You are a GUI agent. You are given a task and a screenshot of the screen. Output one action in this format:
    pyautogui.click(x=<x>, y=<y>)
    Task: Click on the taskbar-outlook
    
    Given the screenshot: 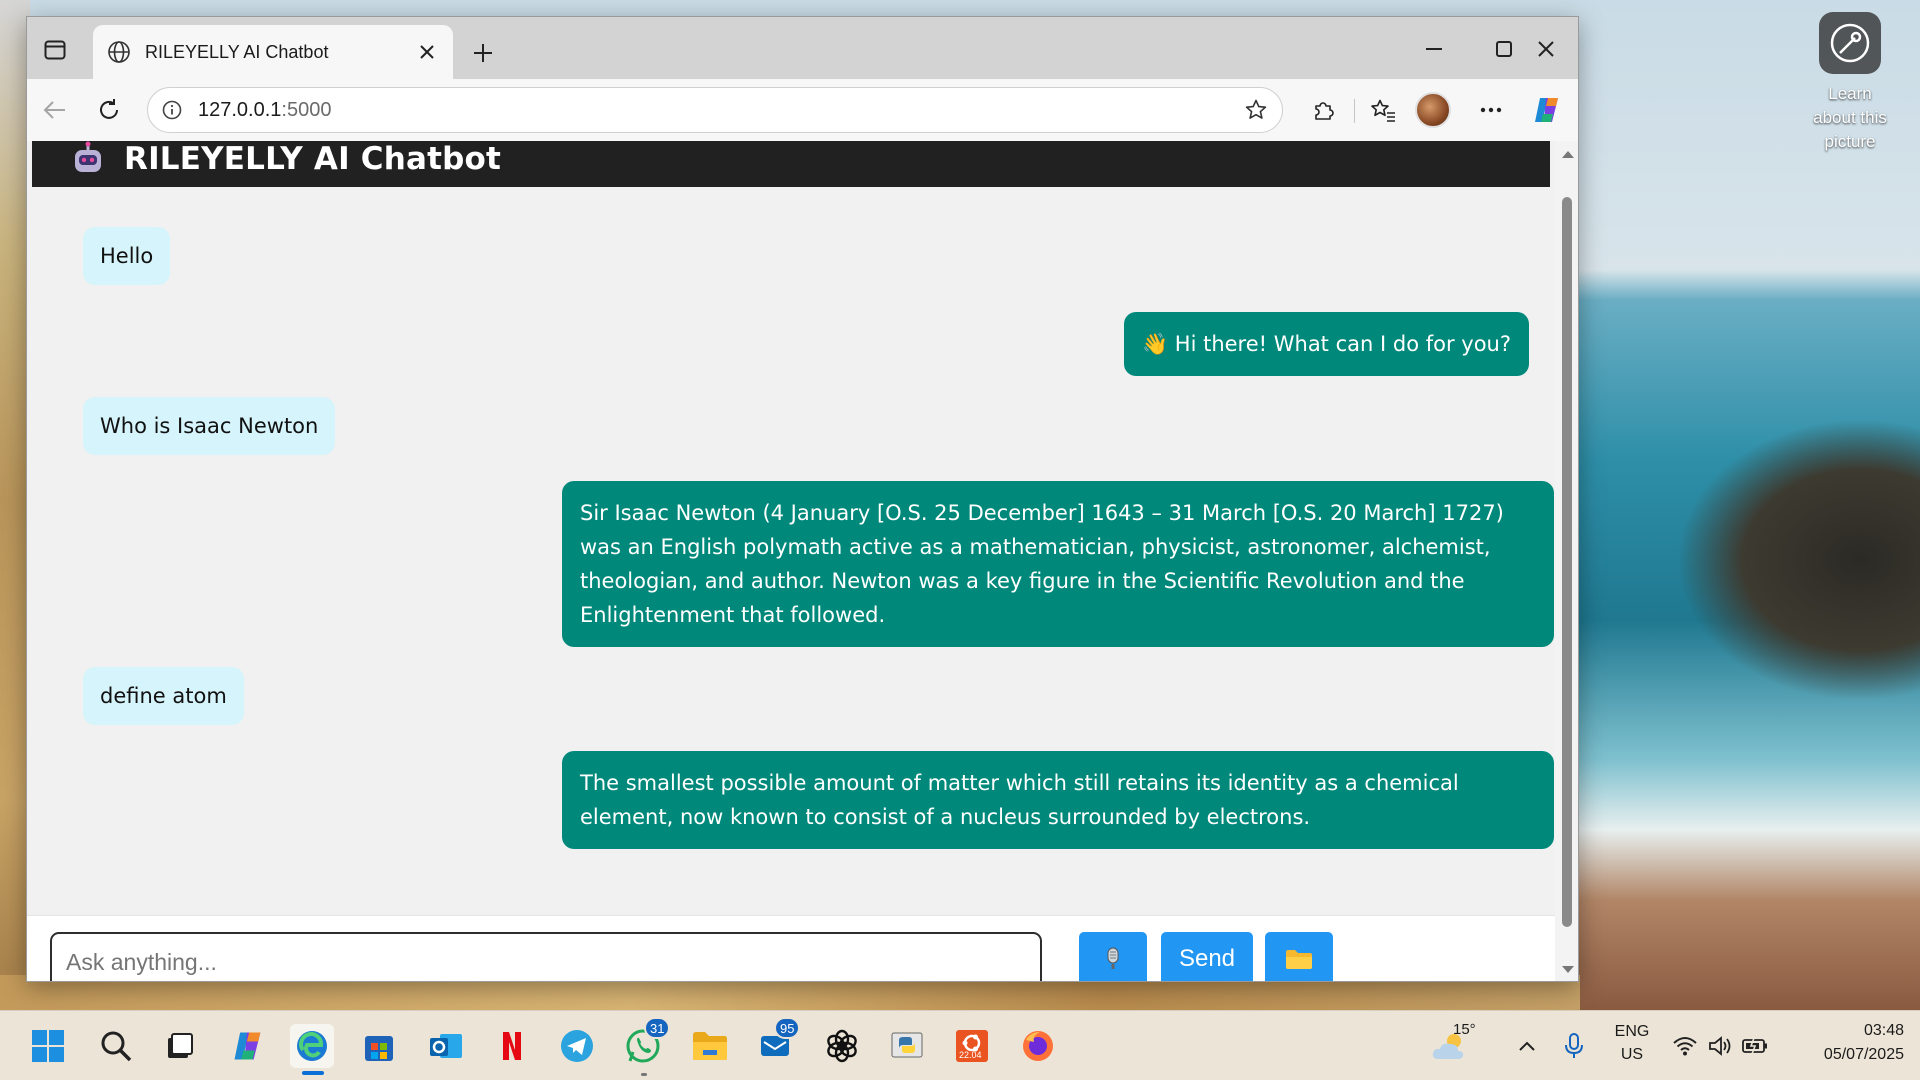 What is the action you would take?
    pyautogui.click(x=446, y=1046)
    